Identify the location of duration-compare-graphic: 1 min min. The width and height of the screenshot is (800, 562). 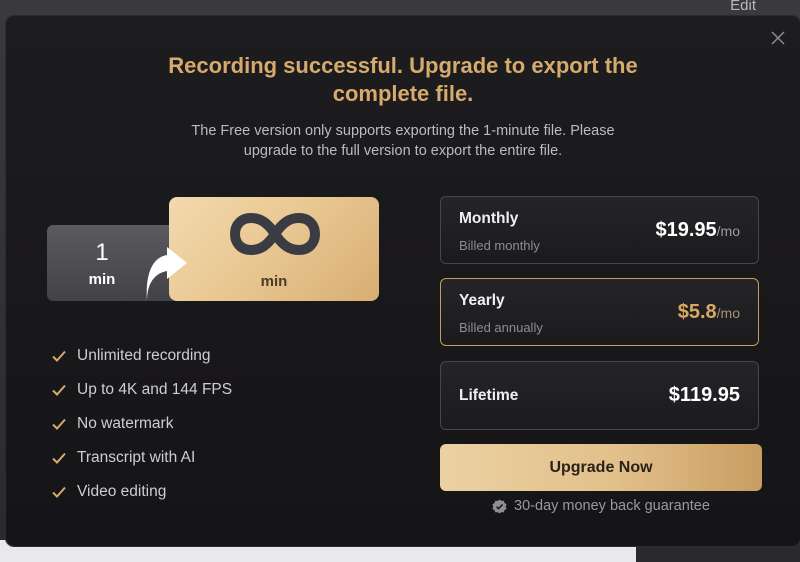
(213, 249).